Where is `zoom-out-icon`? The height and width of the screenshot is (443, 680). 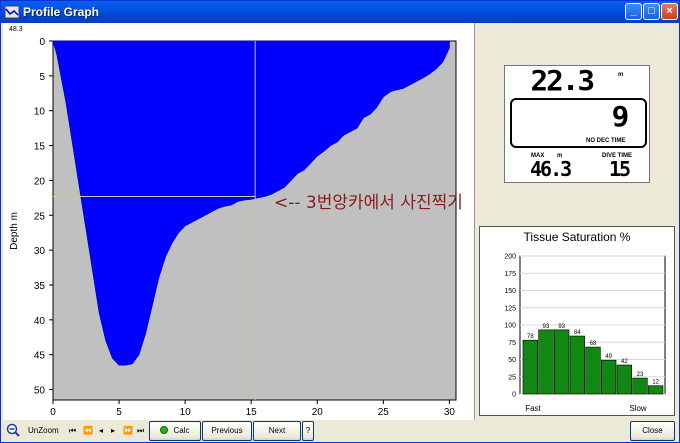
zoom-out-icon is located at coordinates (13, 430).